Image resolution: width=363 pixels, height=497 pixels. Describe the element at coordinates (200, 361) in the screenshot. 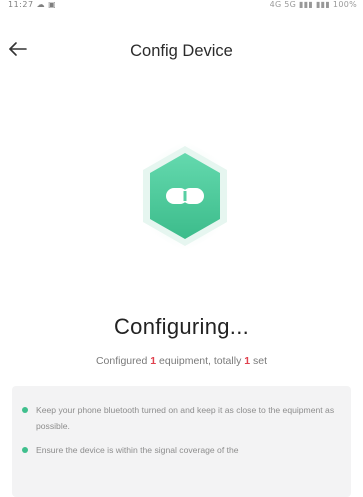

I see `progress-middle: equipment, totally` at that location.